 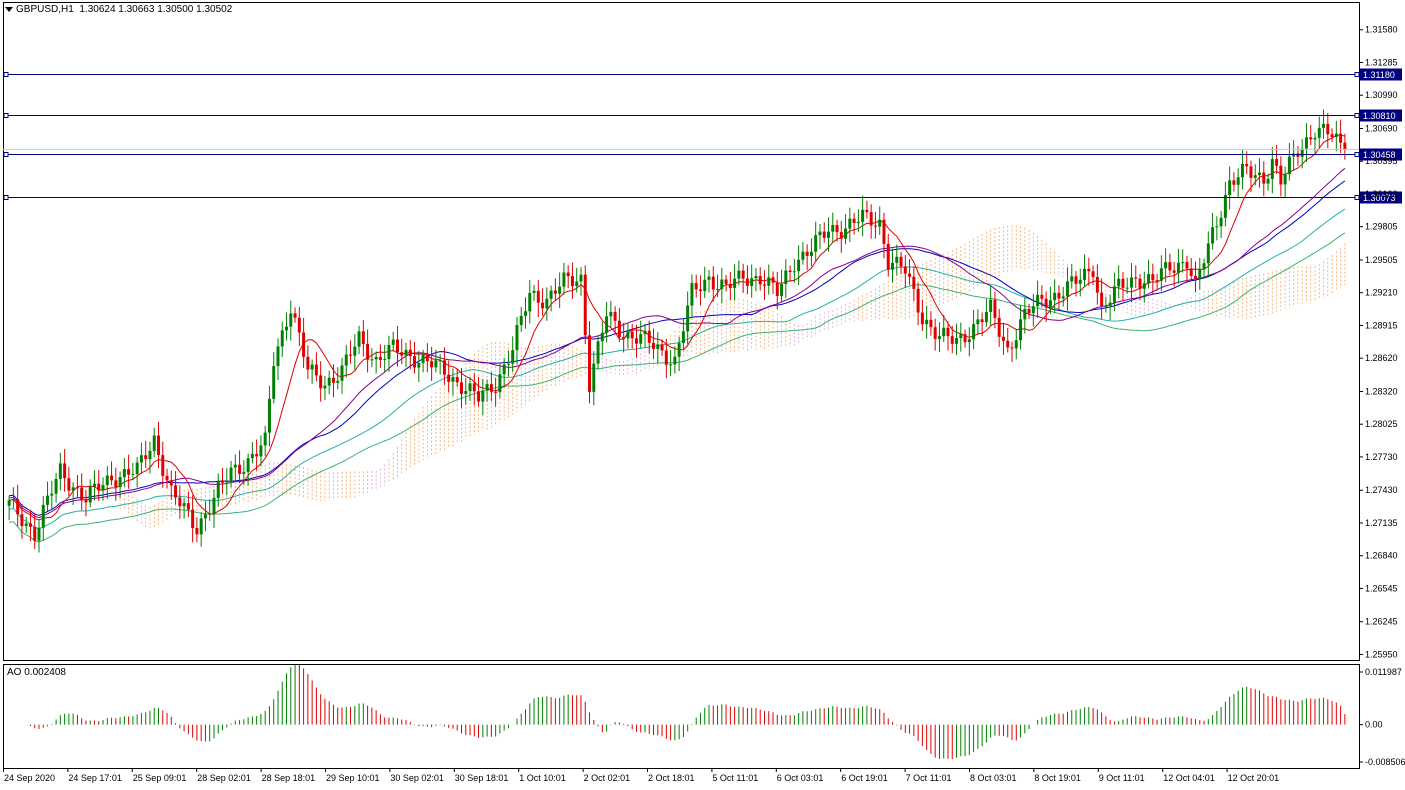 What do you see at coordinates (681, 716) in the screenshot?
I see `ao-frame-border` at bounding box center [681, 716].